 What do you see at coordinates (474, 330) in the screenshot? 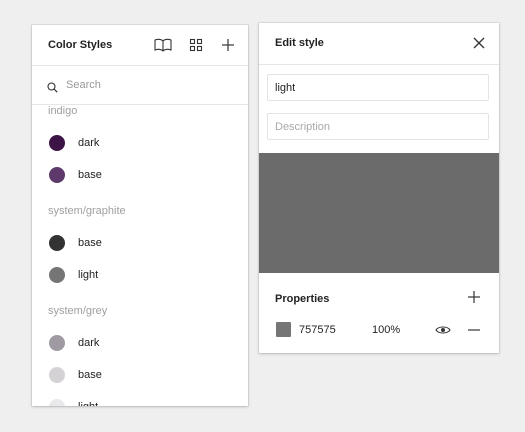
I see `minus-icon` at bounding box center [474, 330].